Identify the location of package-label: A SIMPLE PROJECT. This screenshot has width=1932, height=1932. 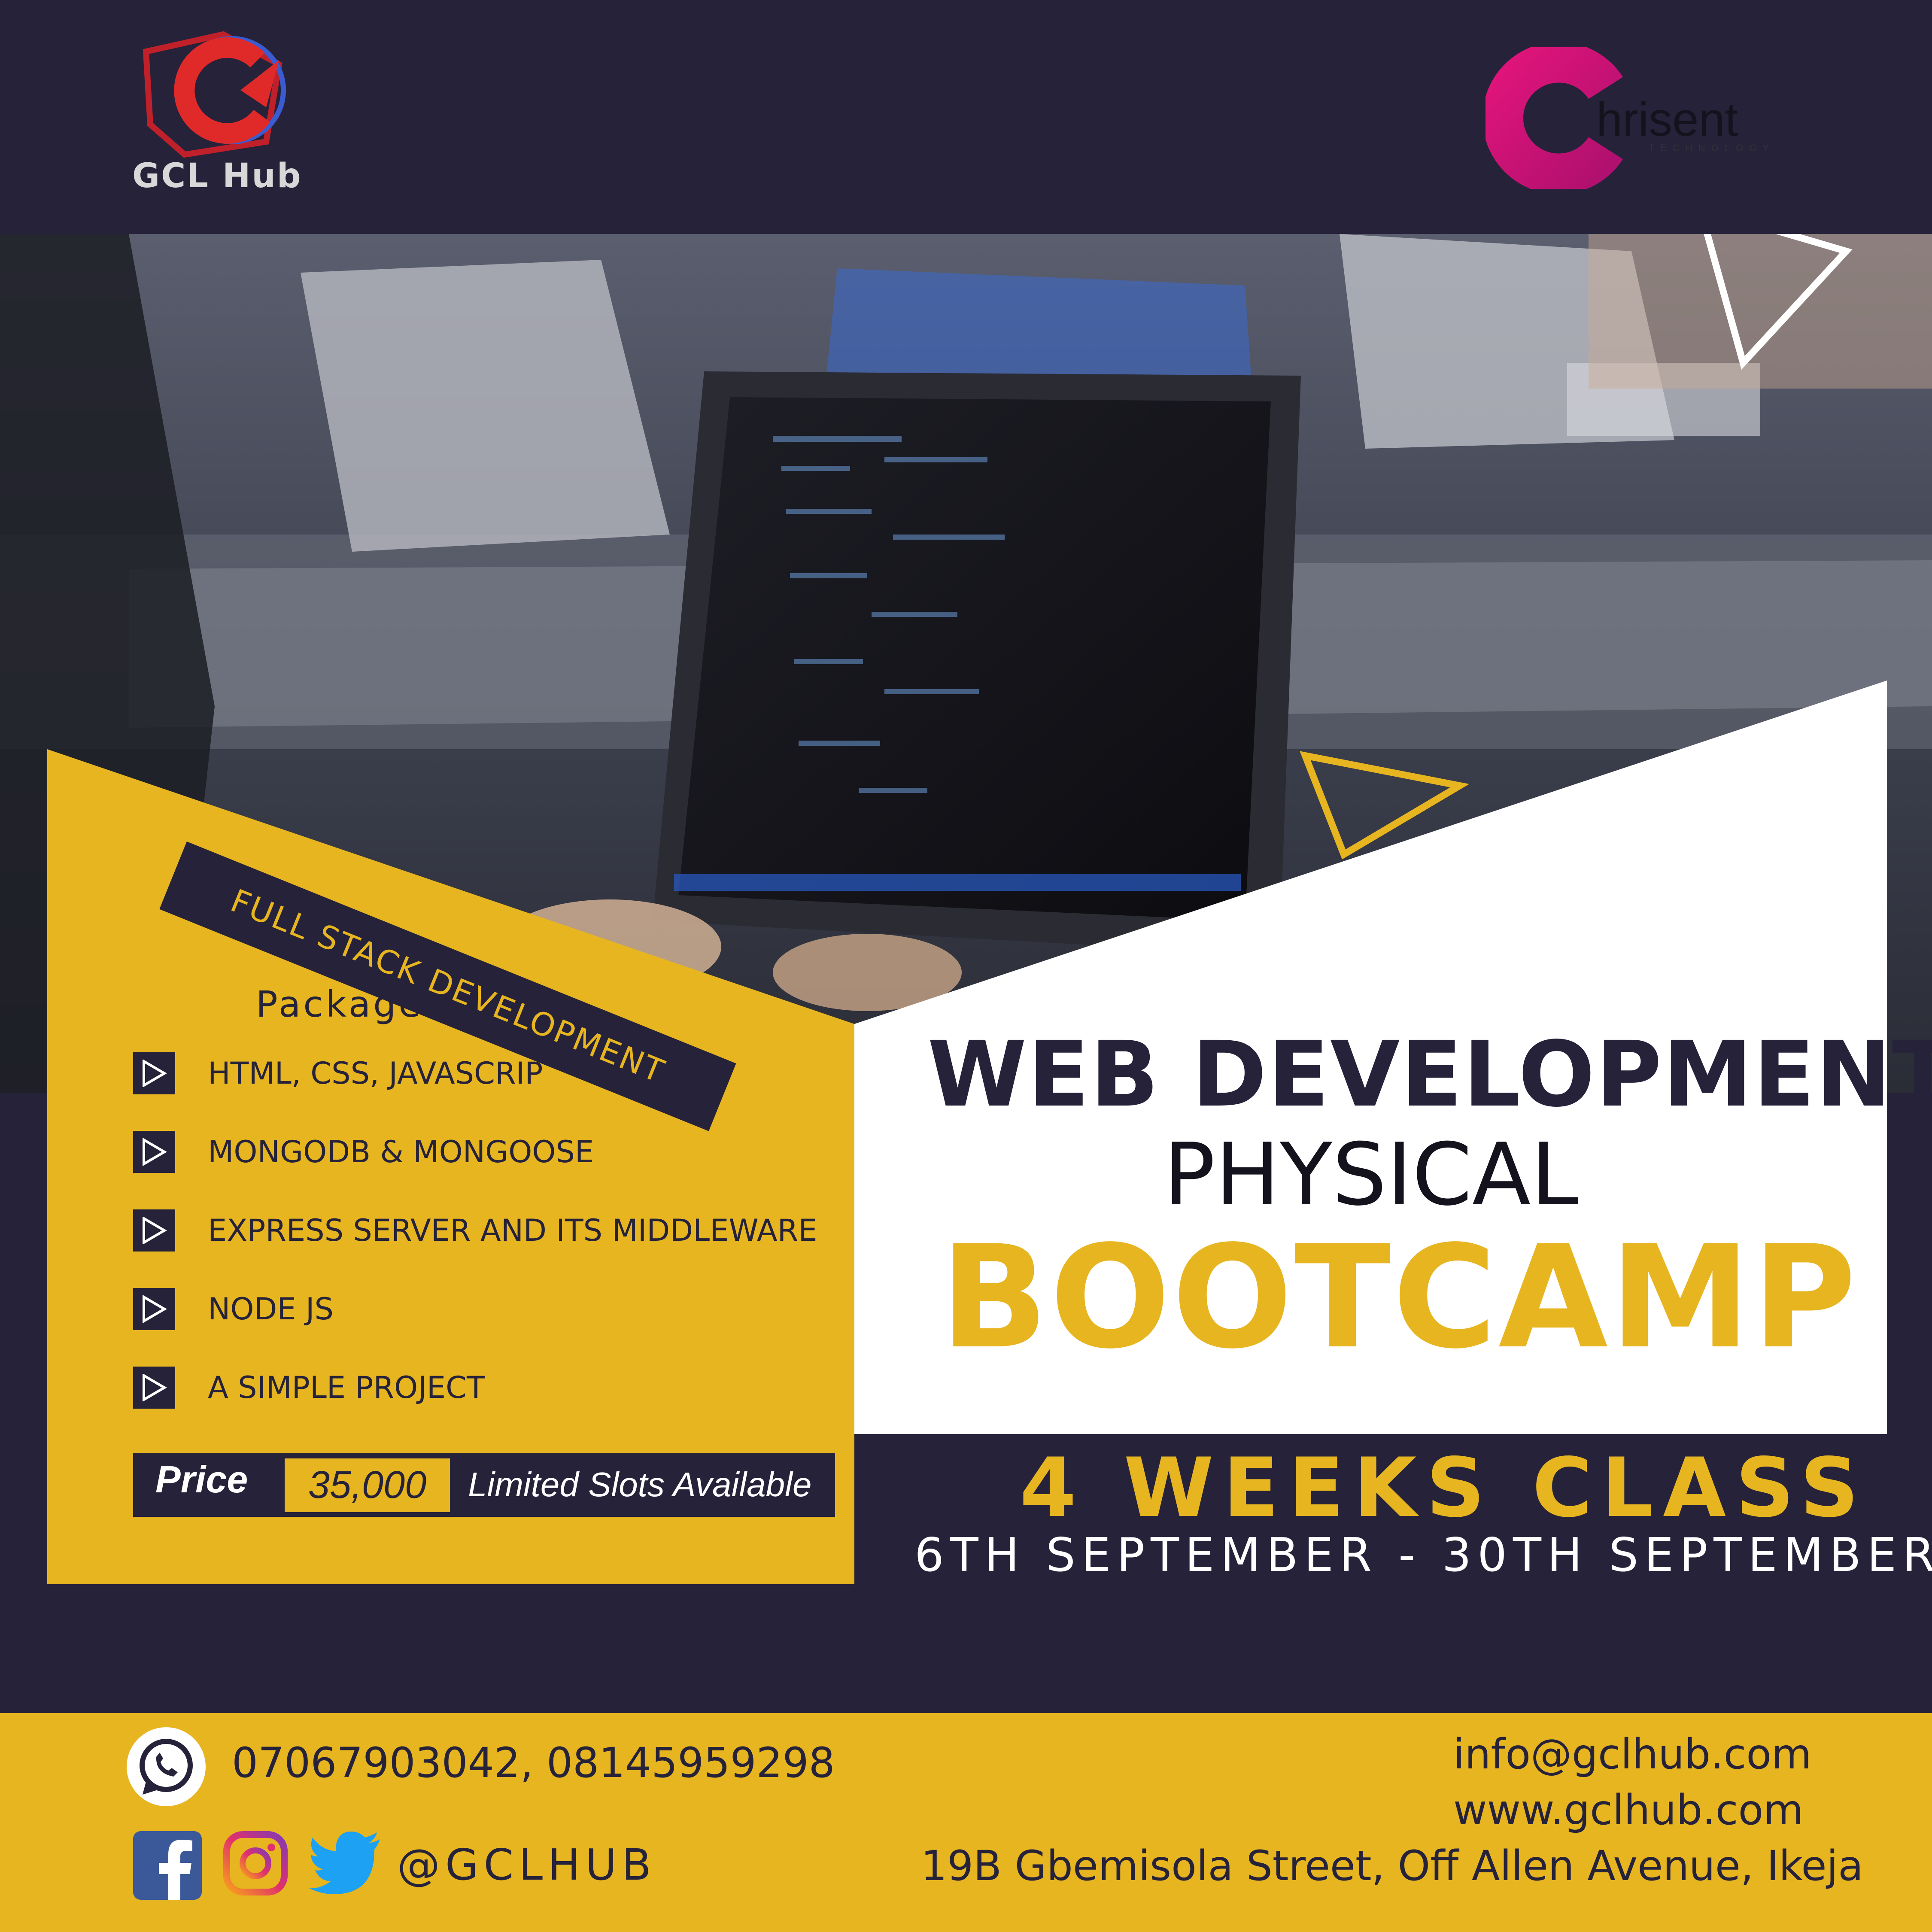
(346, 1387).